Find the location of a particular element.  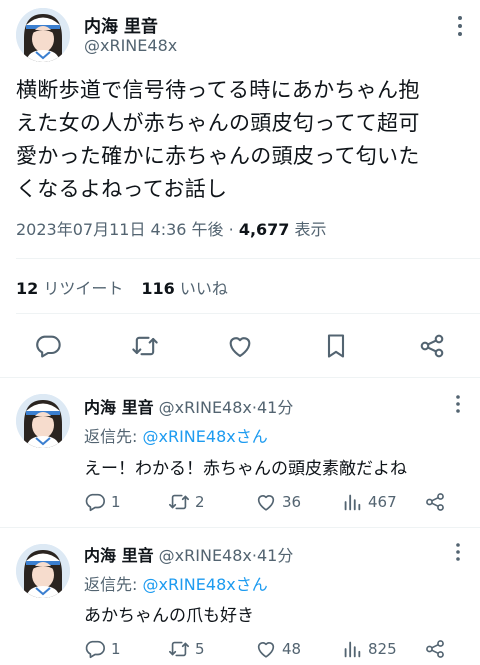

tweet-text-line: えた女の人が赤ちゃんの頭皮匂ってて超可 is located at coordinates (218, 123).